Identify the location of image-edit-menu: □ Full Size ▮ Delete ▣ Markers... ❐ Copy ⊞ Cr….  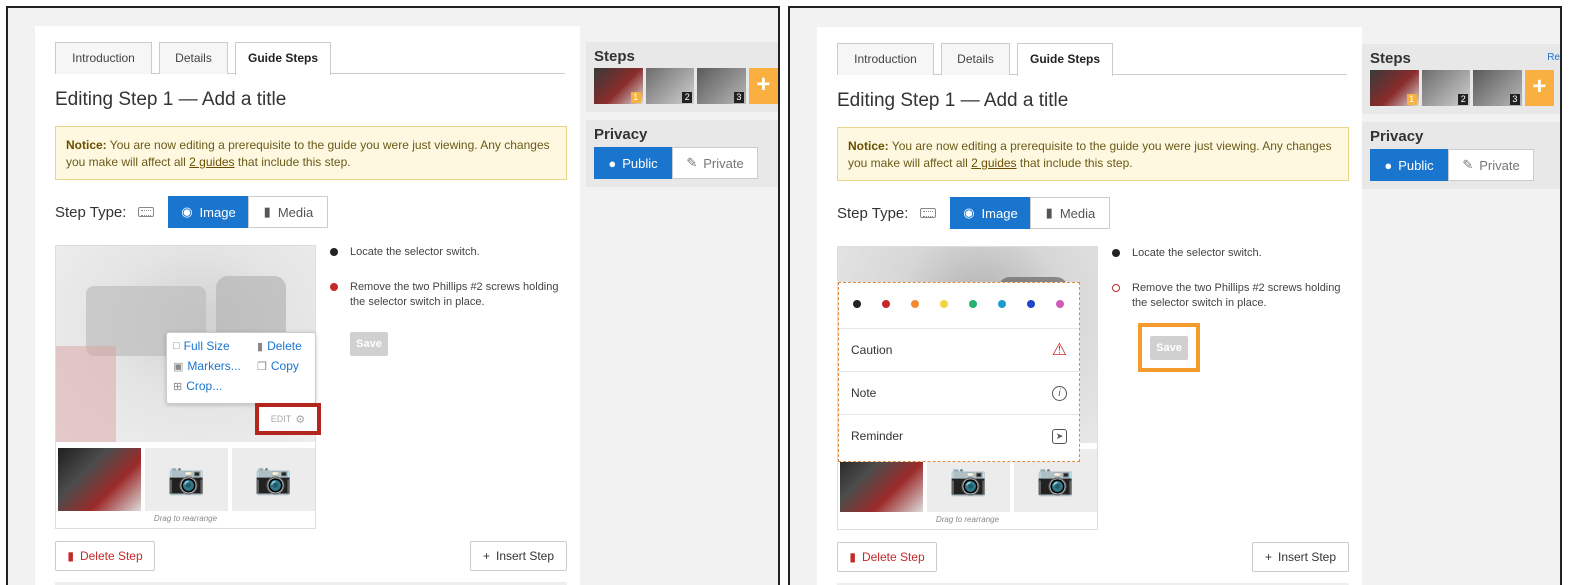
(241, 368).